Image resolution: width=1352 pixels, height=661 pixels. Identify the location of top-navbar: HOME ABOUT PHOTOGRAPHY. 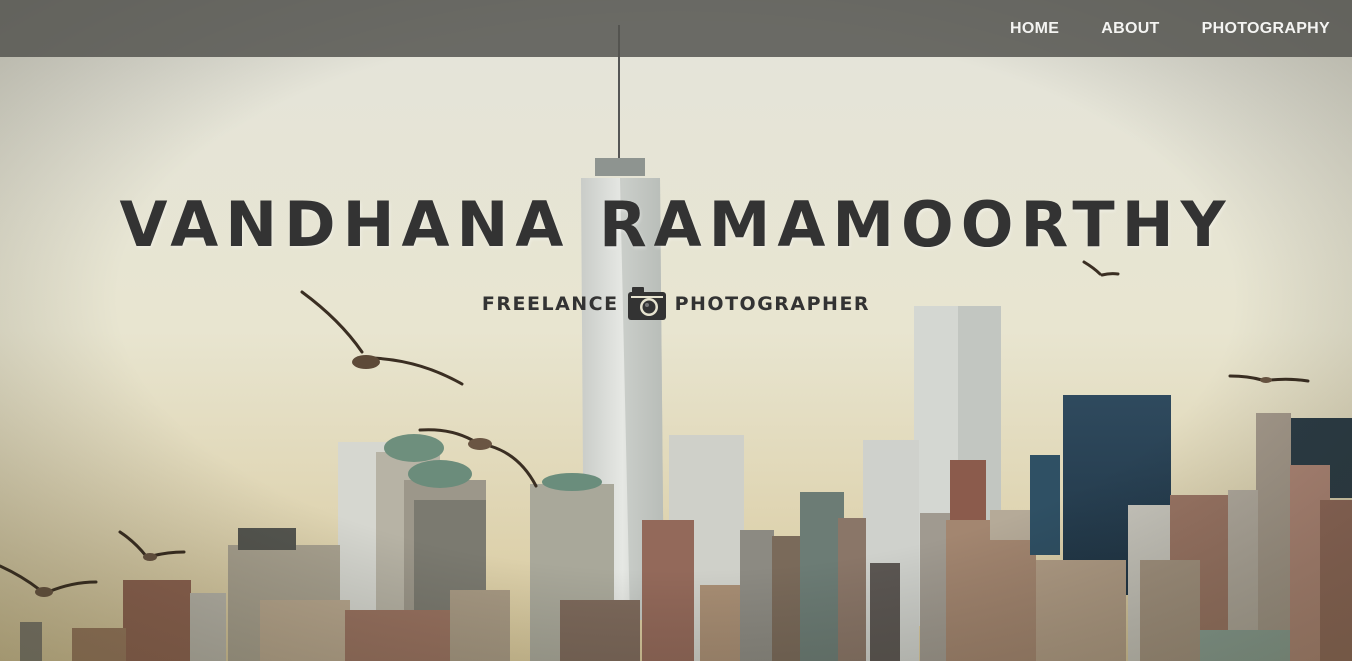
(676, 28).